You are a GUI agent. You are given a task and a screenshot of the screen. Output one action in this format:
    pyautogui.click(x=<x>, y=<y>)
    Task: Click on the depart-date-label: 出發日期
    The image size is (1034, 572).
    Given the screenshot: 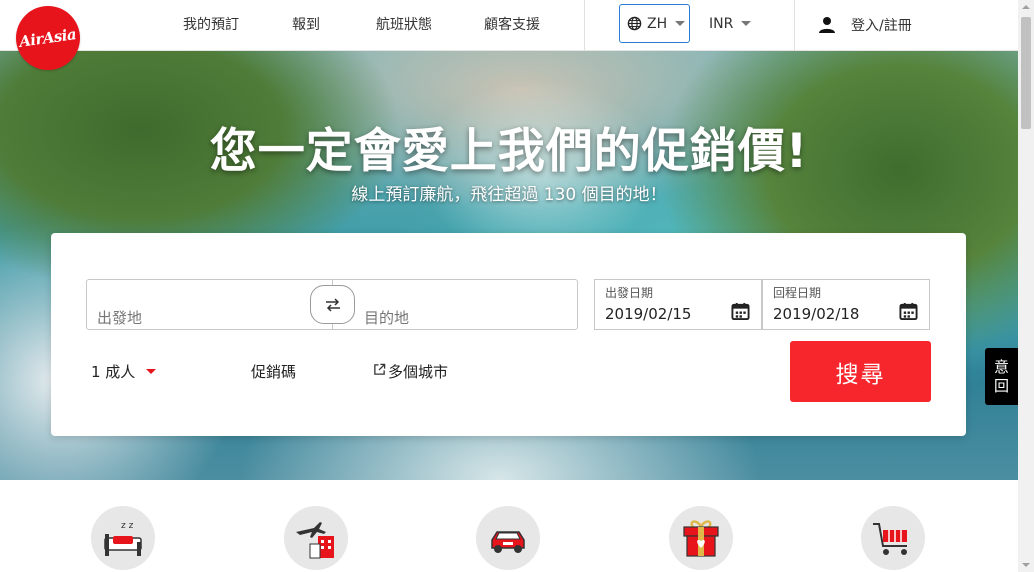 What is the action you would take?
    pyautogui.click(x=629, y=293)
    